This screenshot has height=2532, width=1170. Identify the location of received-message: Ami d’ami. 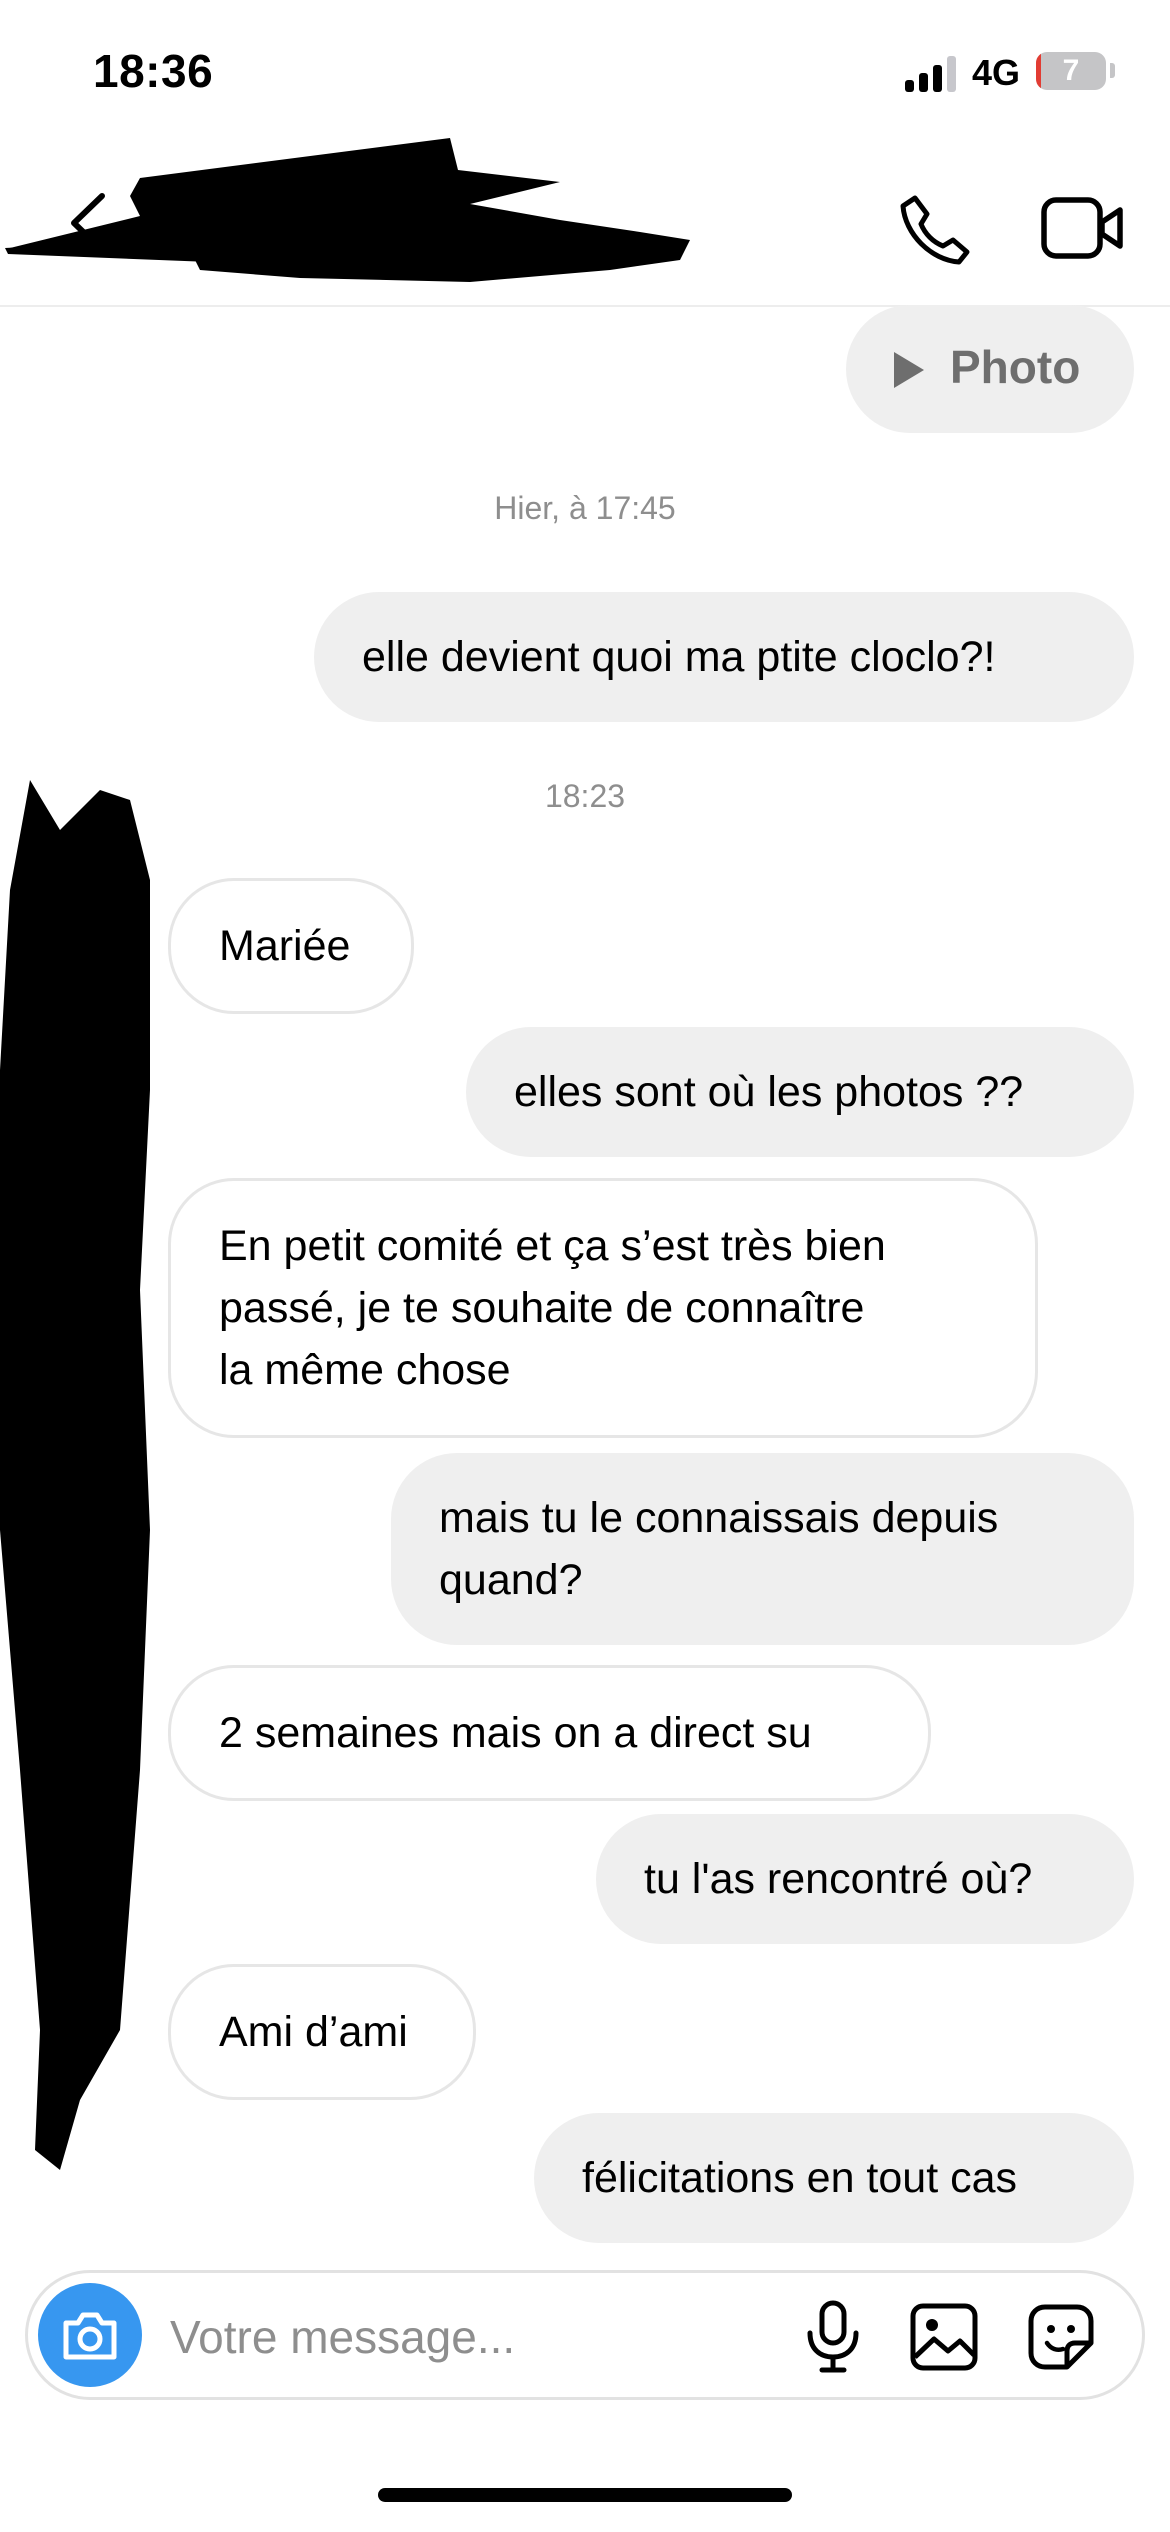
(322, 2032).